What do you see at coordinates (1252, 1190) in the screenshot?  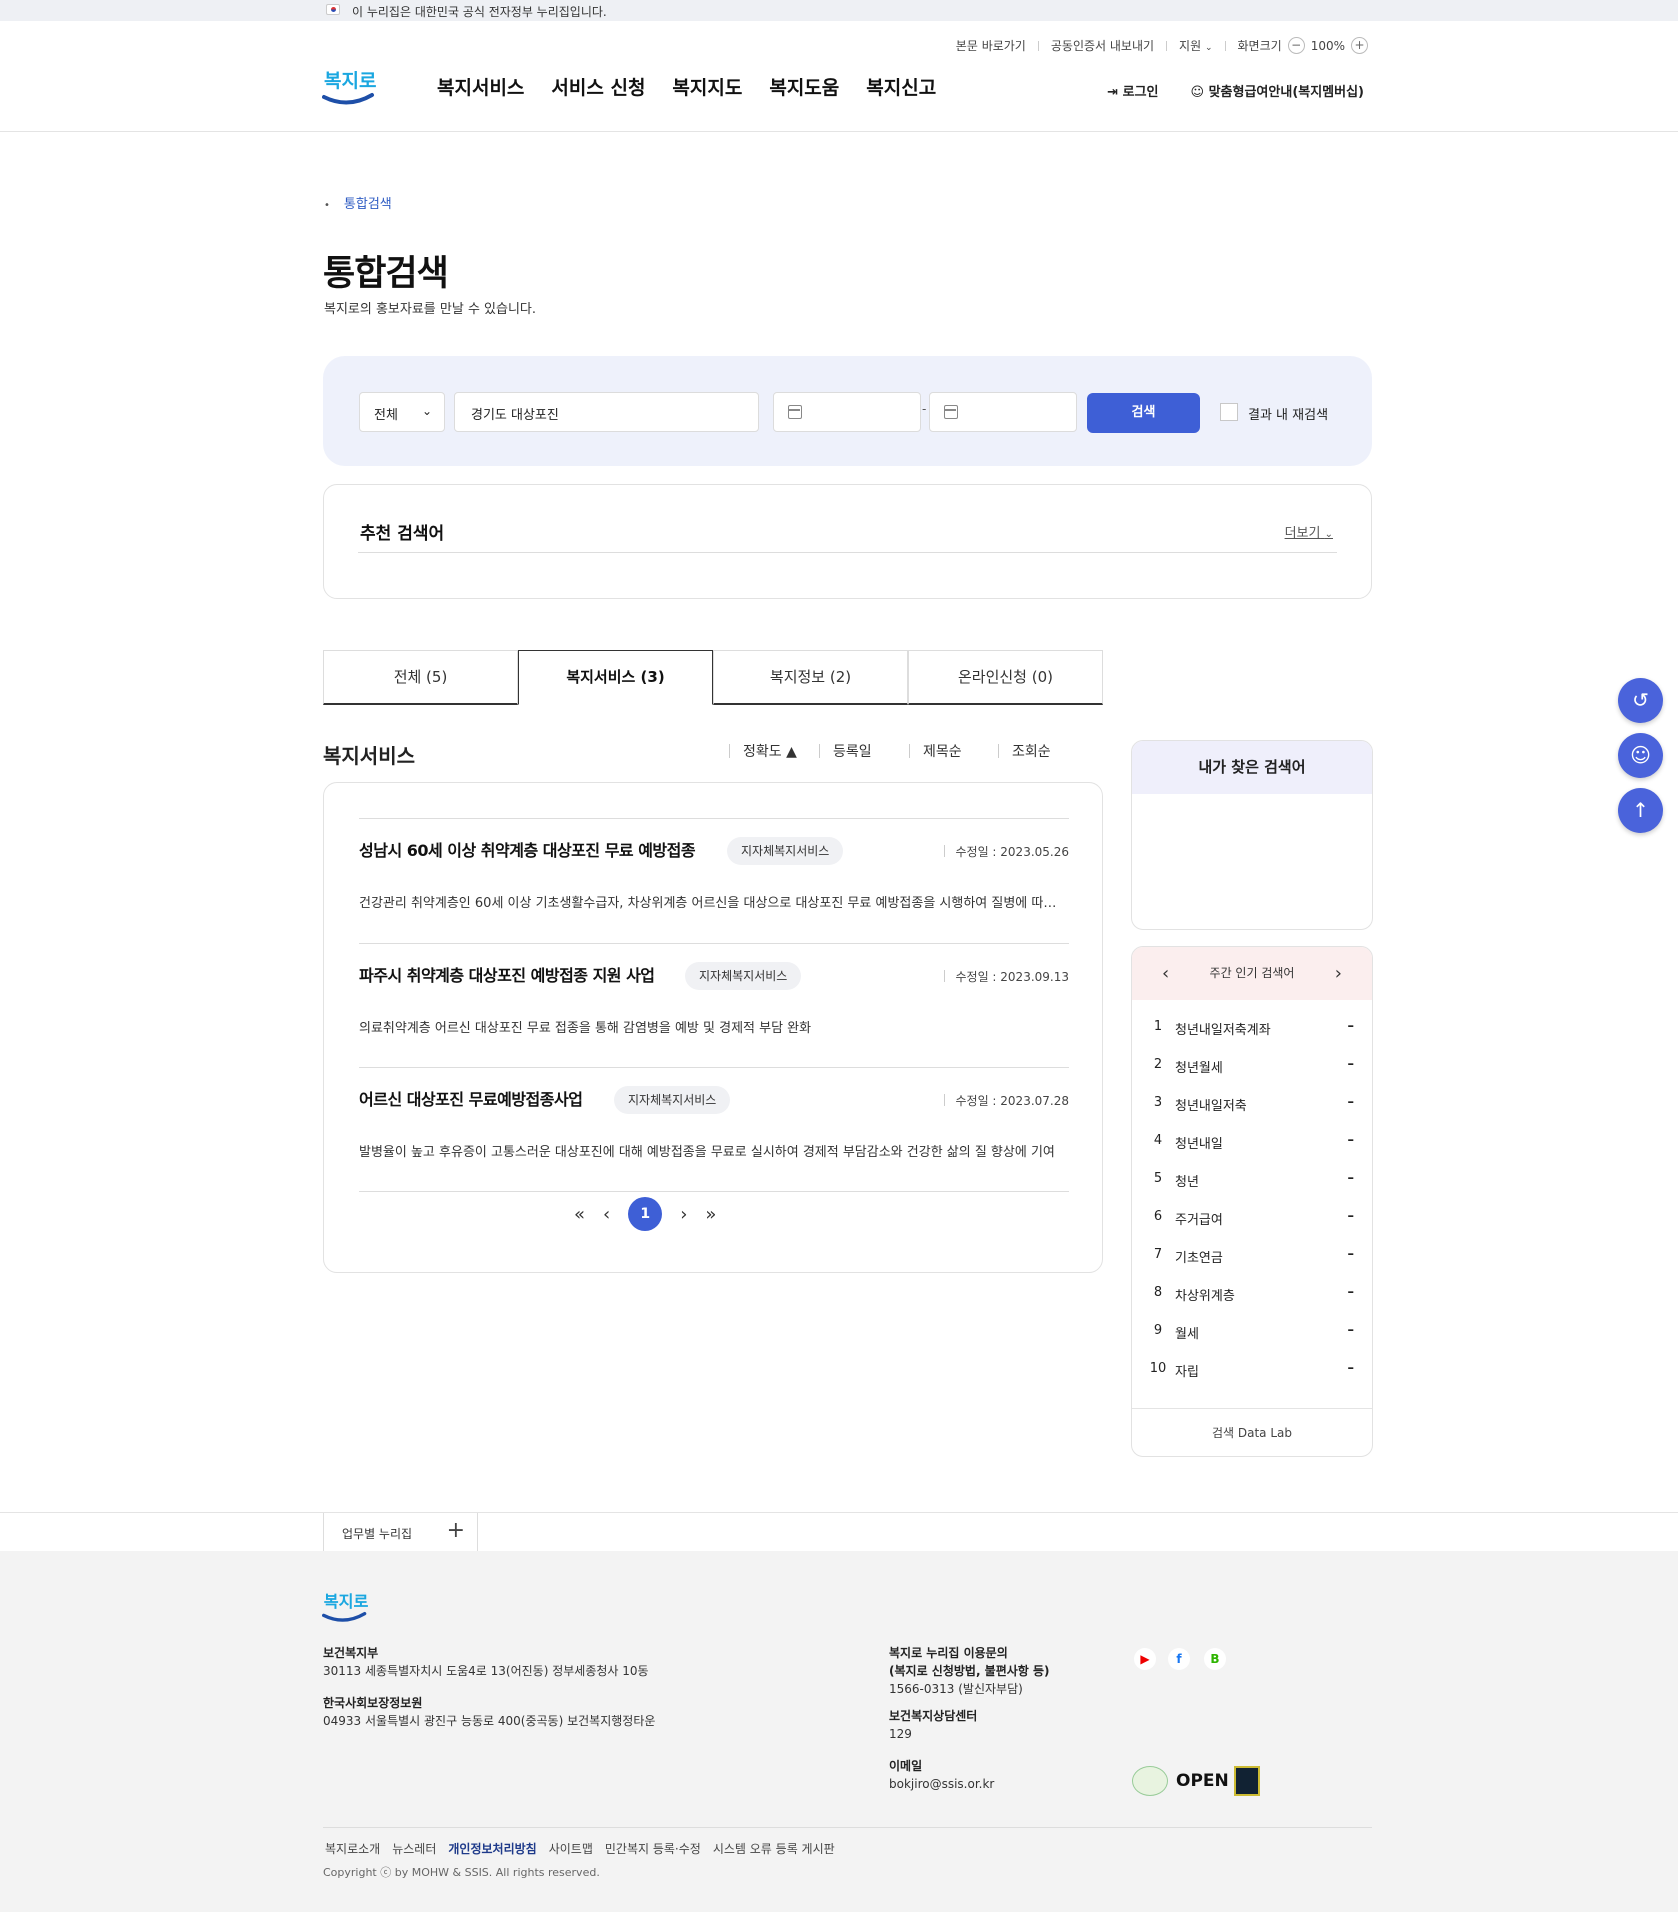 I see `list-item: 5 청년 –` at bounding box center [1252, 1190].